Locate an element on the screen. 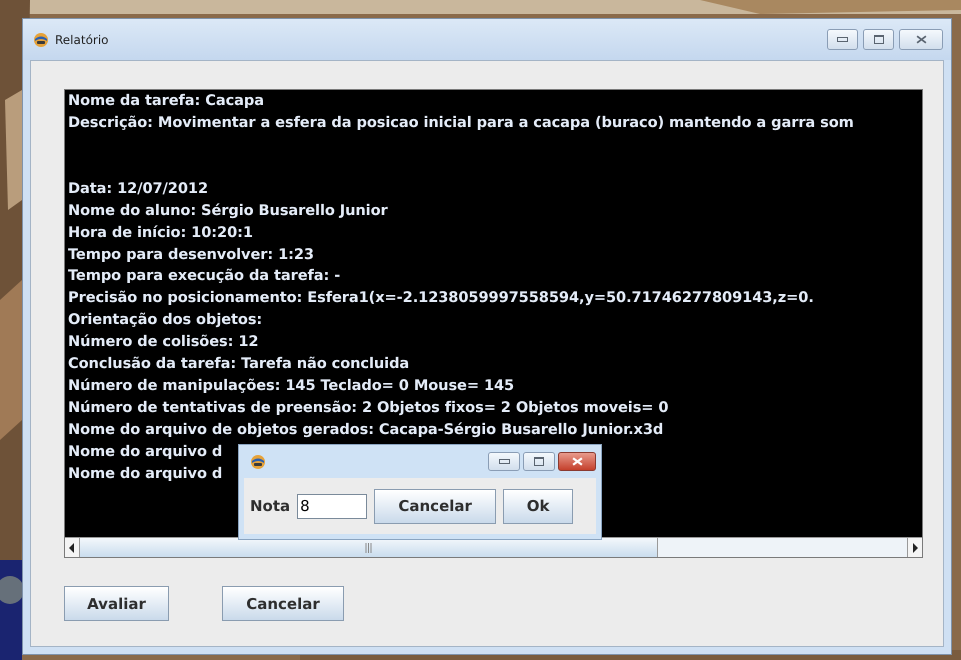  field-label: Nota is located at coordinates (270, 506).